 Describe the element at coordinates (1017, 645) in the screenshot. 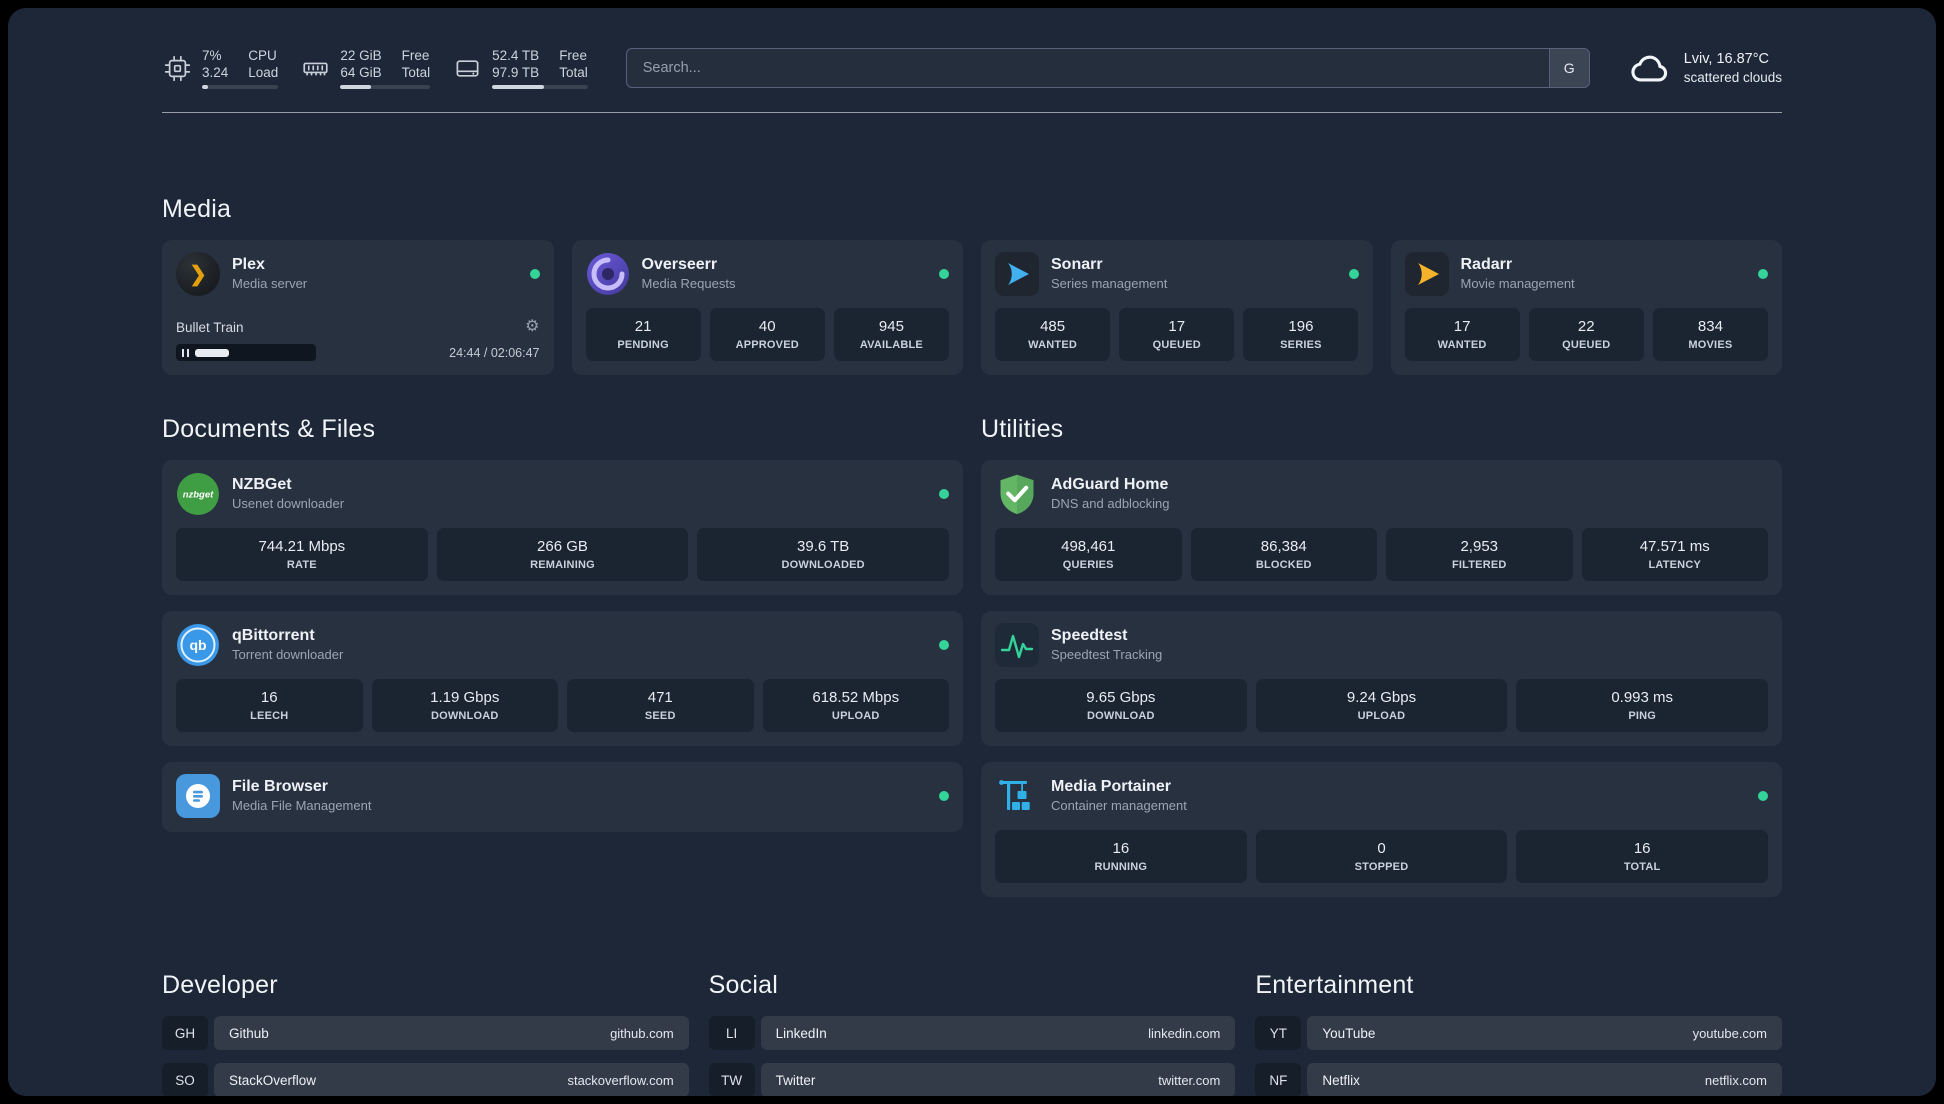

I see `speedtest-icon` at that location.